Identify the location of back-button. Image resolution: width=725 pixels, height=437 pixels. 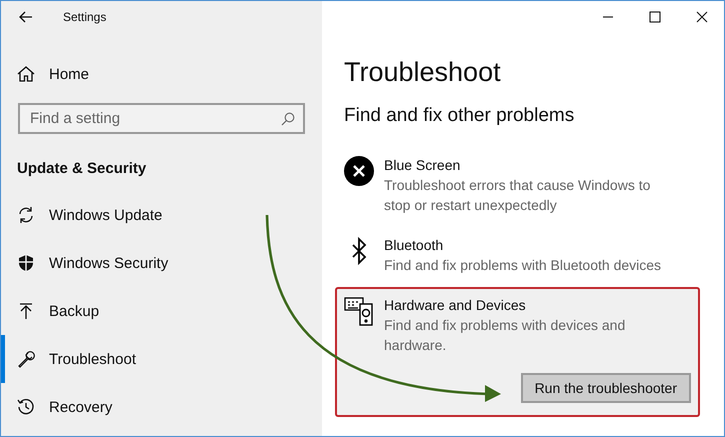
(26, 17).